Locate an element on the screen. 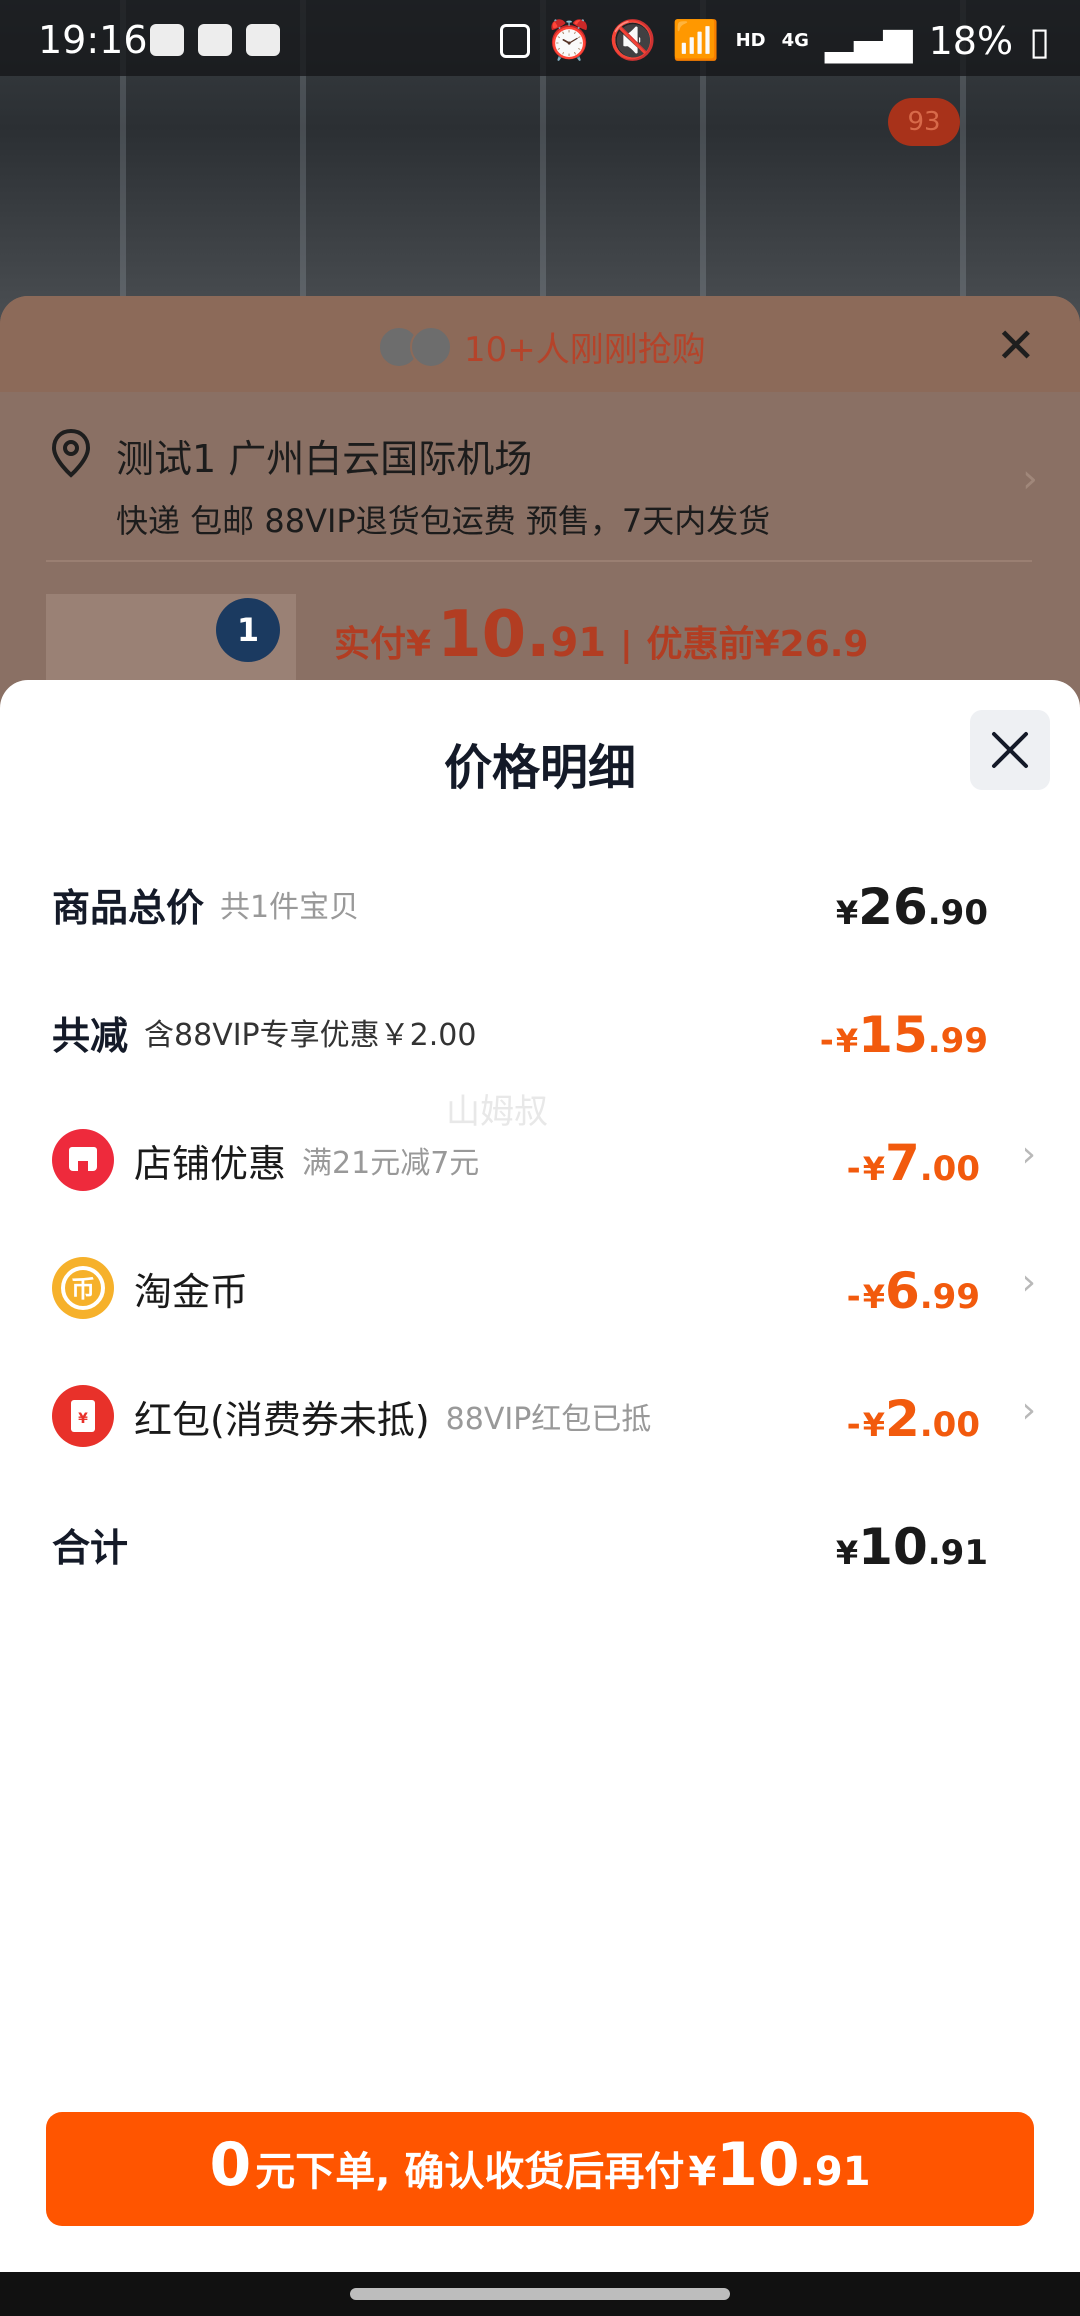  hd-label: HD is located at coordinates (751, 40).